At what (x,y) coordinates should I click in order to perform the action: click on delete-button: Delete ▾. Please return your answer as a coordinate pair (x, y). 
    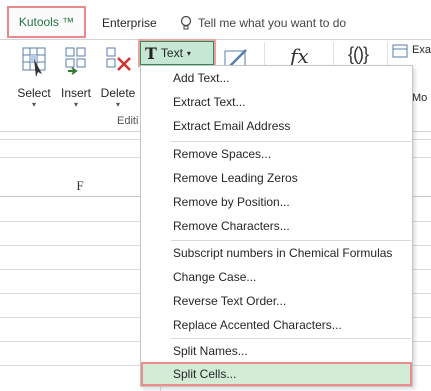
    Looking at the image, I should click on (118, 77).